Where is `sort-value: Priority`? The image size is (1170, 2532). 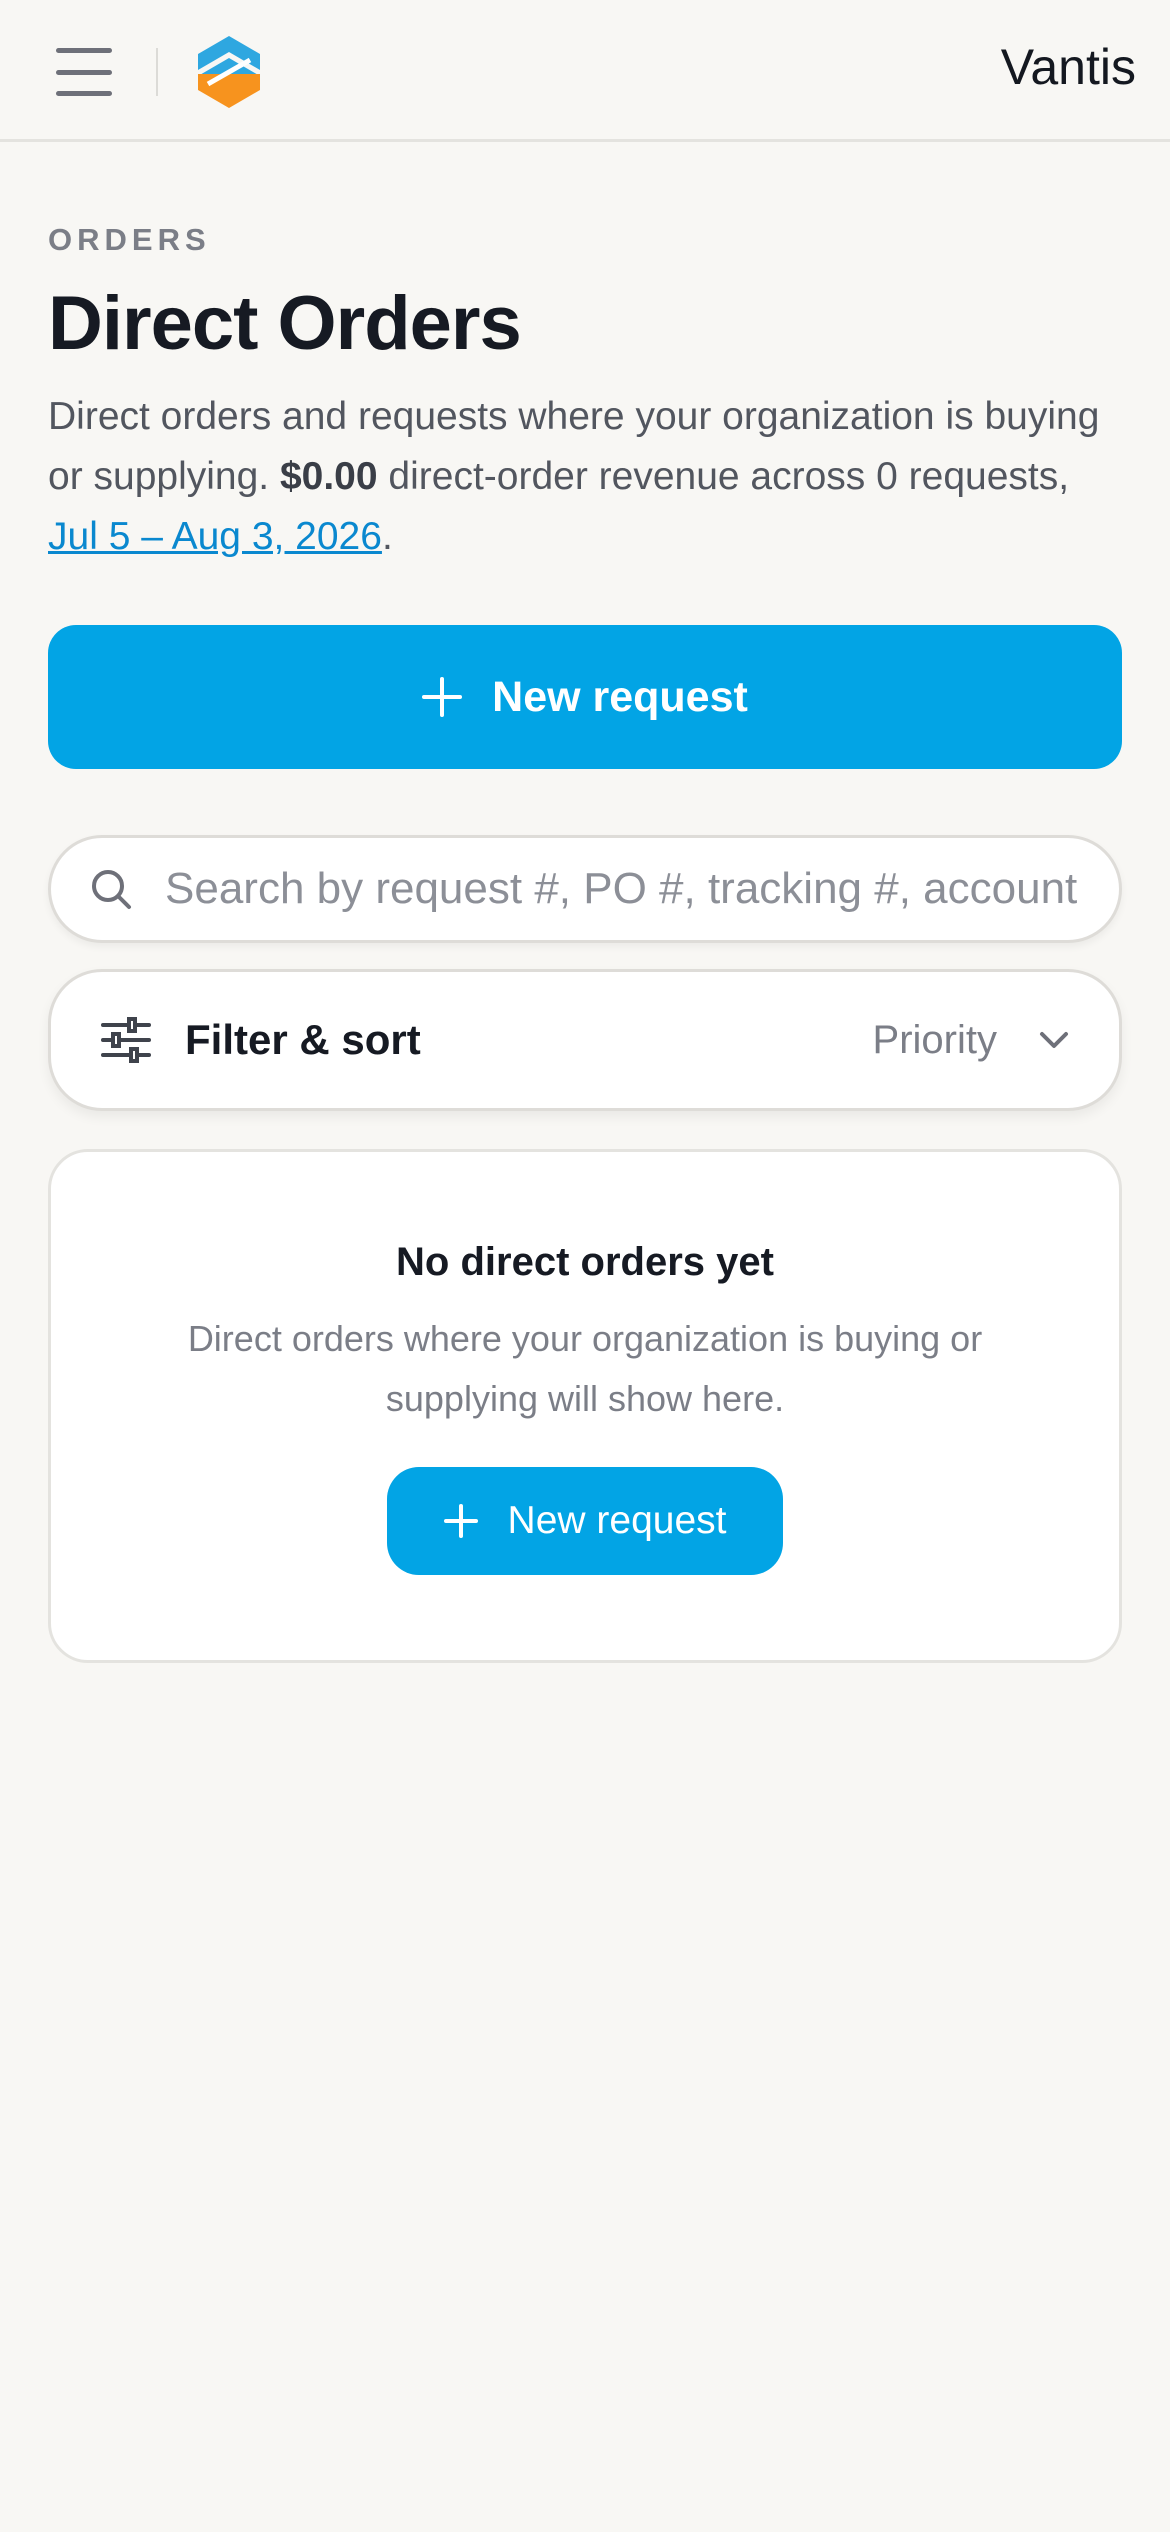 sort-value: Priority is located at coordinates (935, 1040).